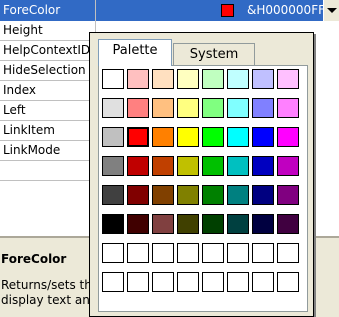 This screenshot has width=339, height=317. I want to click on property-name: HelpContextID, so click(47, 50).